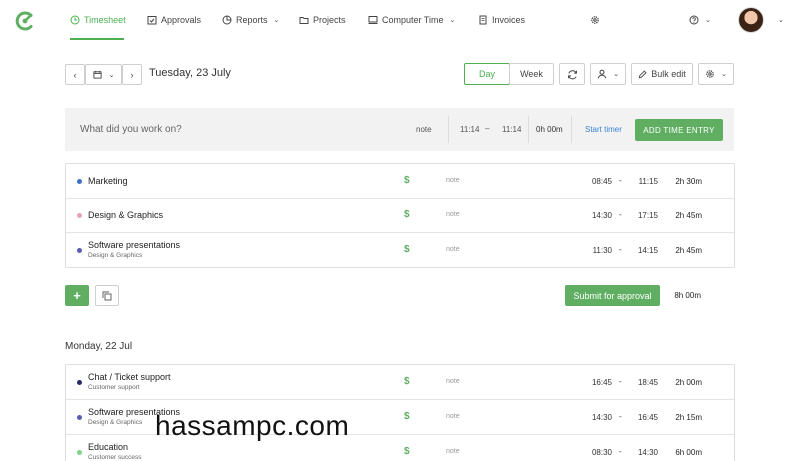 This screenshot has height=461, width=800. I want to click on project-name: Design & Graphics, so click(125, 215).